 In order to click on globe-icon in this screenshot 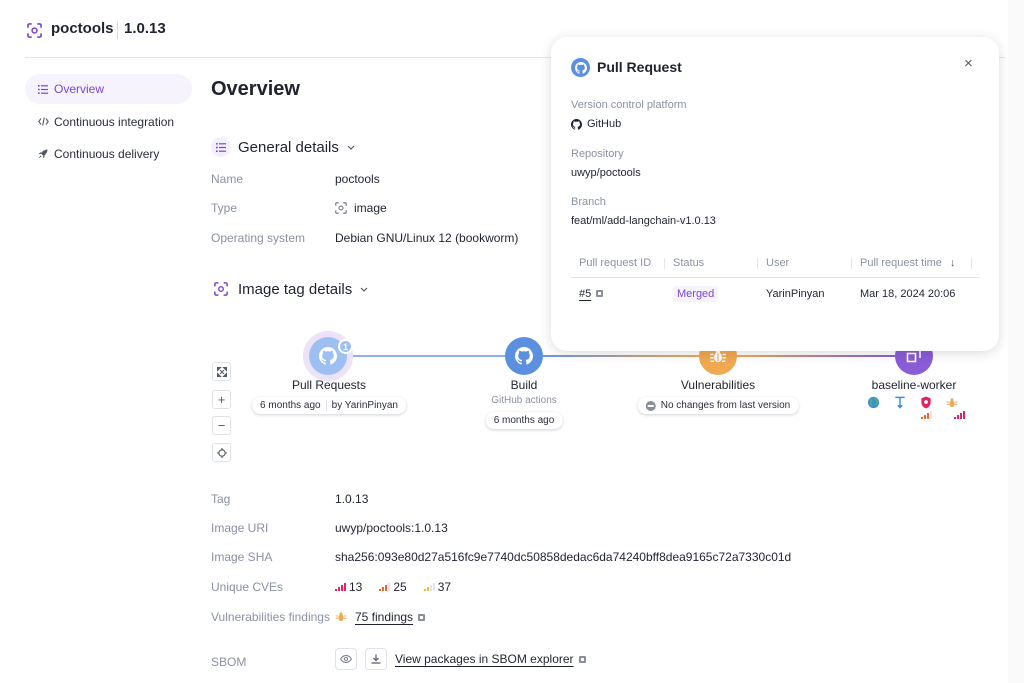, I will do `click(873, 402)`.